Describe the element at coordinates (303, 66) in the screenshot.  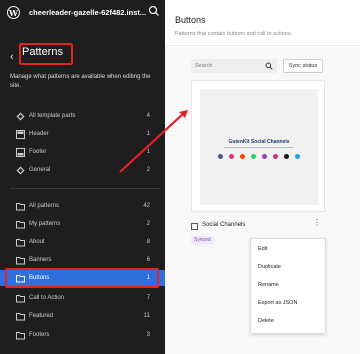
I see `sync-status-button: Sync status` at that location.